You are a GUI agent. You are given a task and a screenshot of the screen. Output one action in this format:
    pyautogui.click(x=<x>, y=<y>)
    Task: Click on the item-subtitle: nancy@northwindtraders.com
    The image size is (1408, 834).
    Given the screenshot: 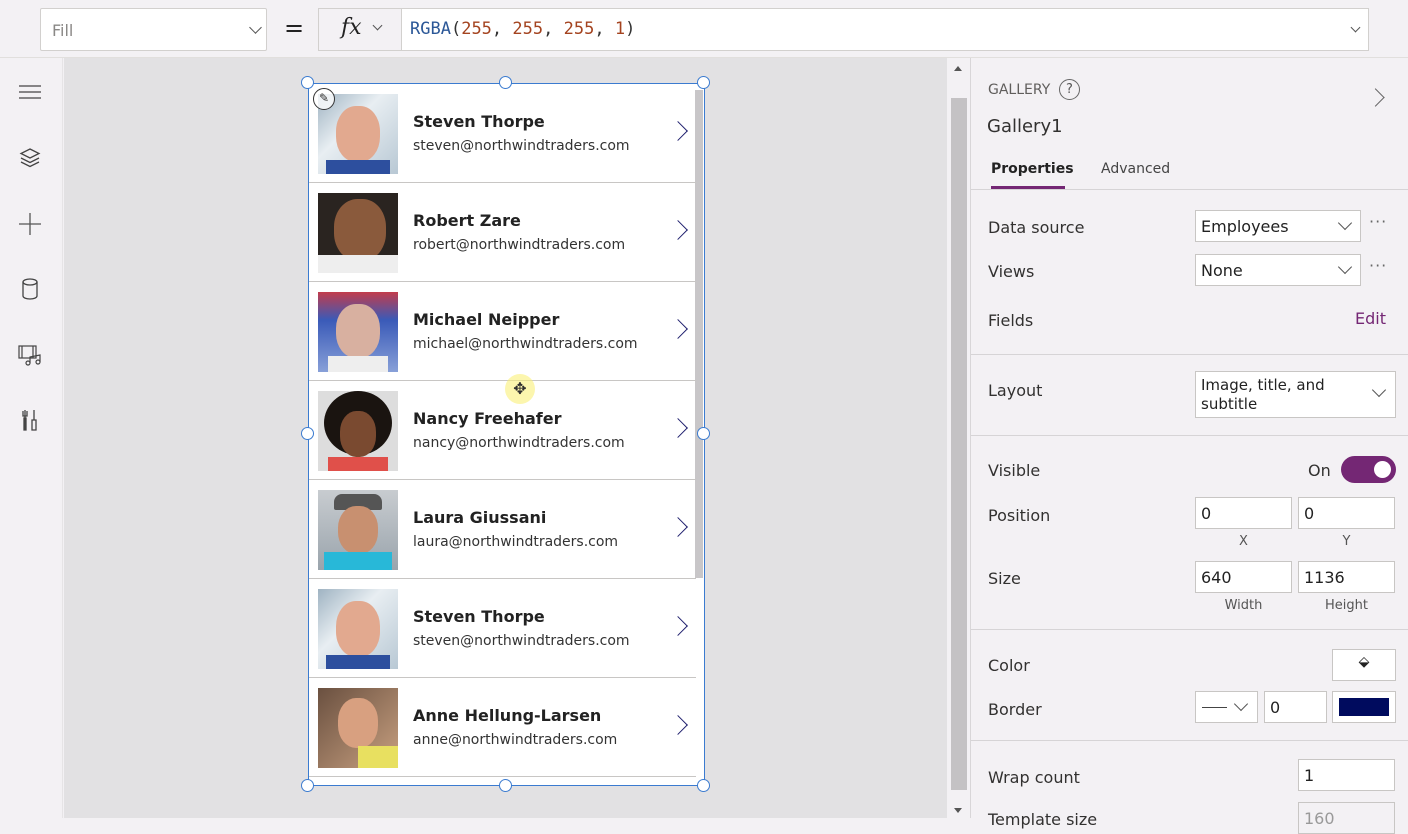 What is the action you would take?
    pyautogui.click(x=519, y=443)
    